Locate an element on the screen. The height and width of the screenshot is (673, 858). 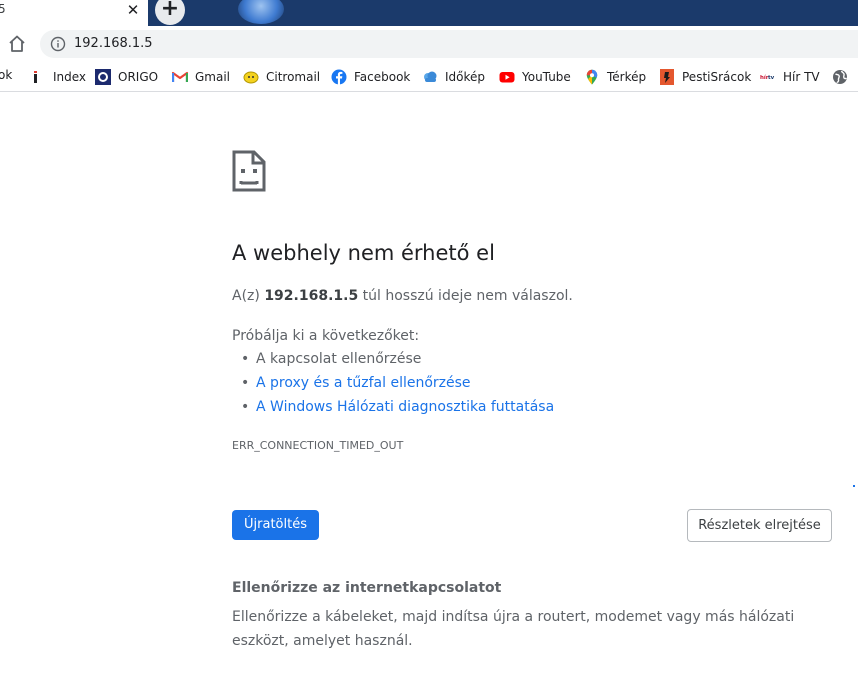
bookmark-index: Index is located at coordinates (58, 77).